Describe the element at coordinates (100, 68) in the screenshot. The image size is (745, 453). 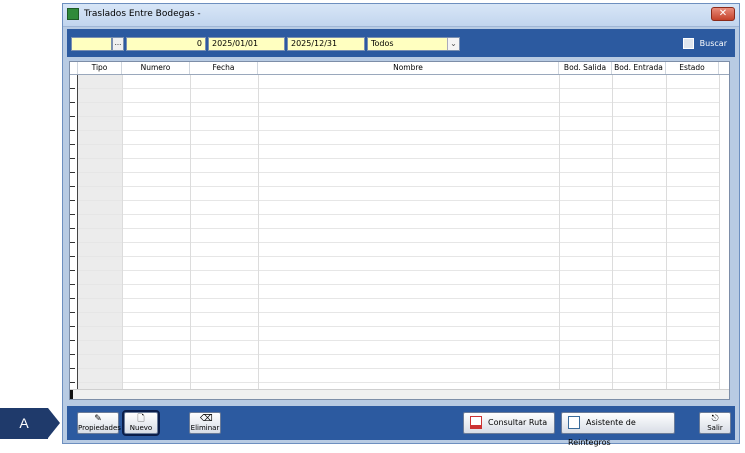
I see `col-tipo: Tipo` at that location.